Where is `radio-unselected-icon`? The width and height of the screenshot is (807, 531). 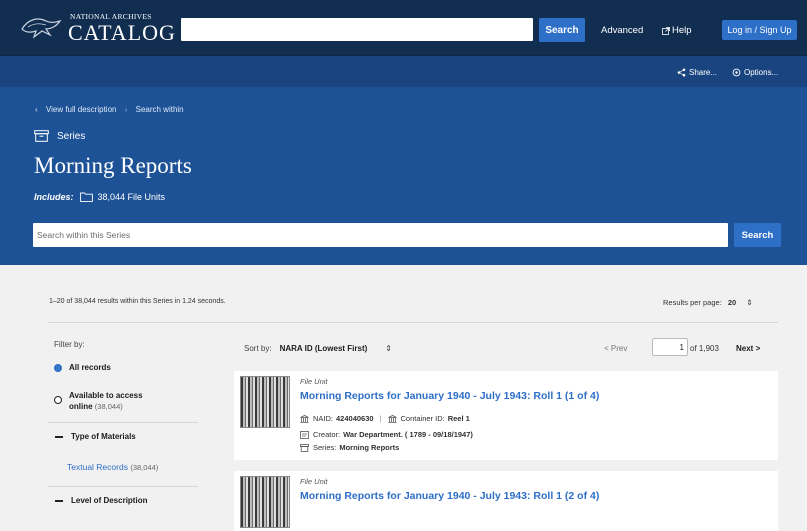
radio-unselected-icon is located at coordinates (58, 400).